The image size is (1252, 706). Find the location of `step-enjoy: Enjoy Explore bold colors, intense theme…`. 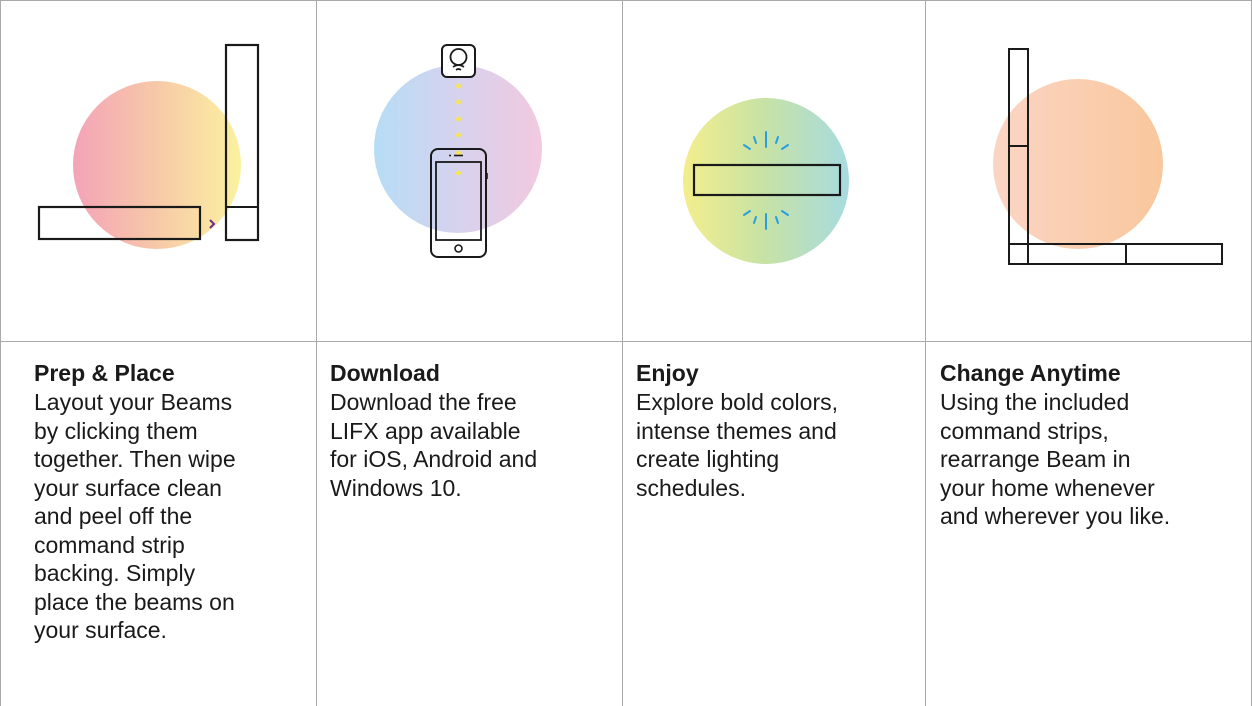

step-enjoy: Enjoy Explore bold colors, intense theme… is located at coordinates (773, 524).